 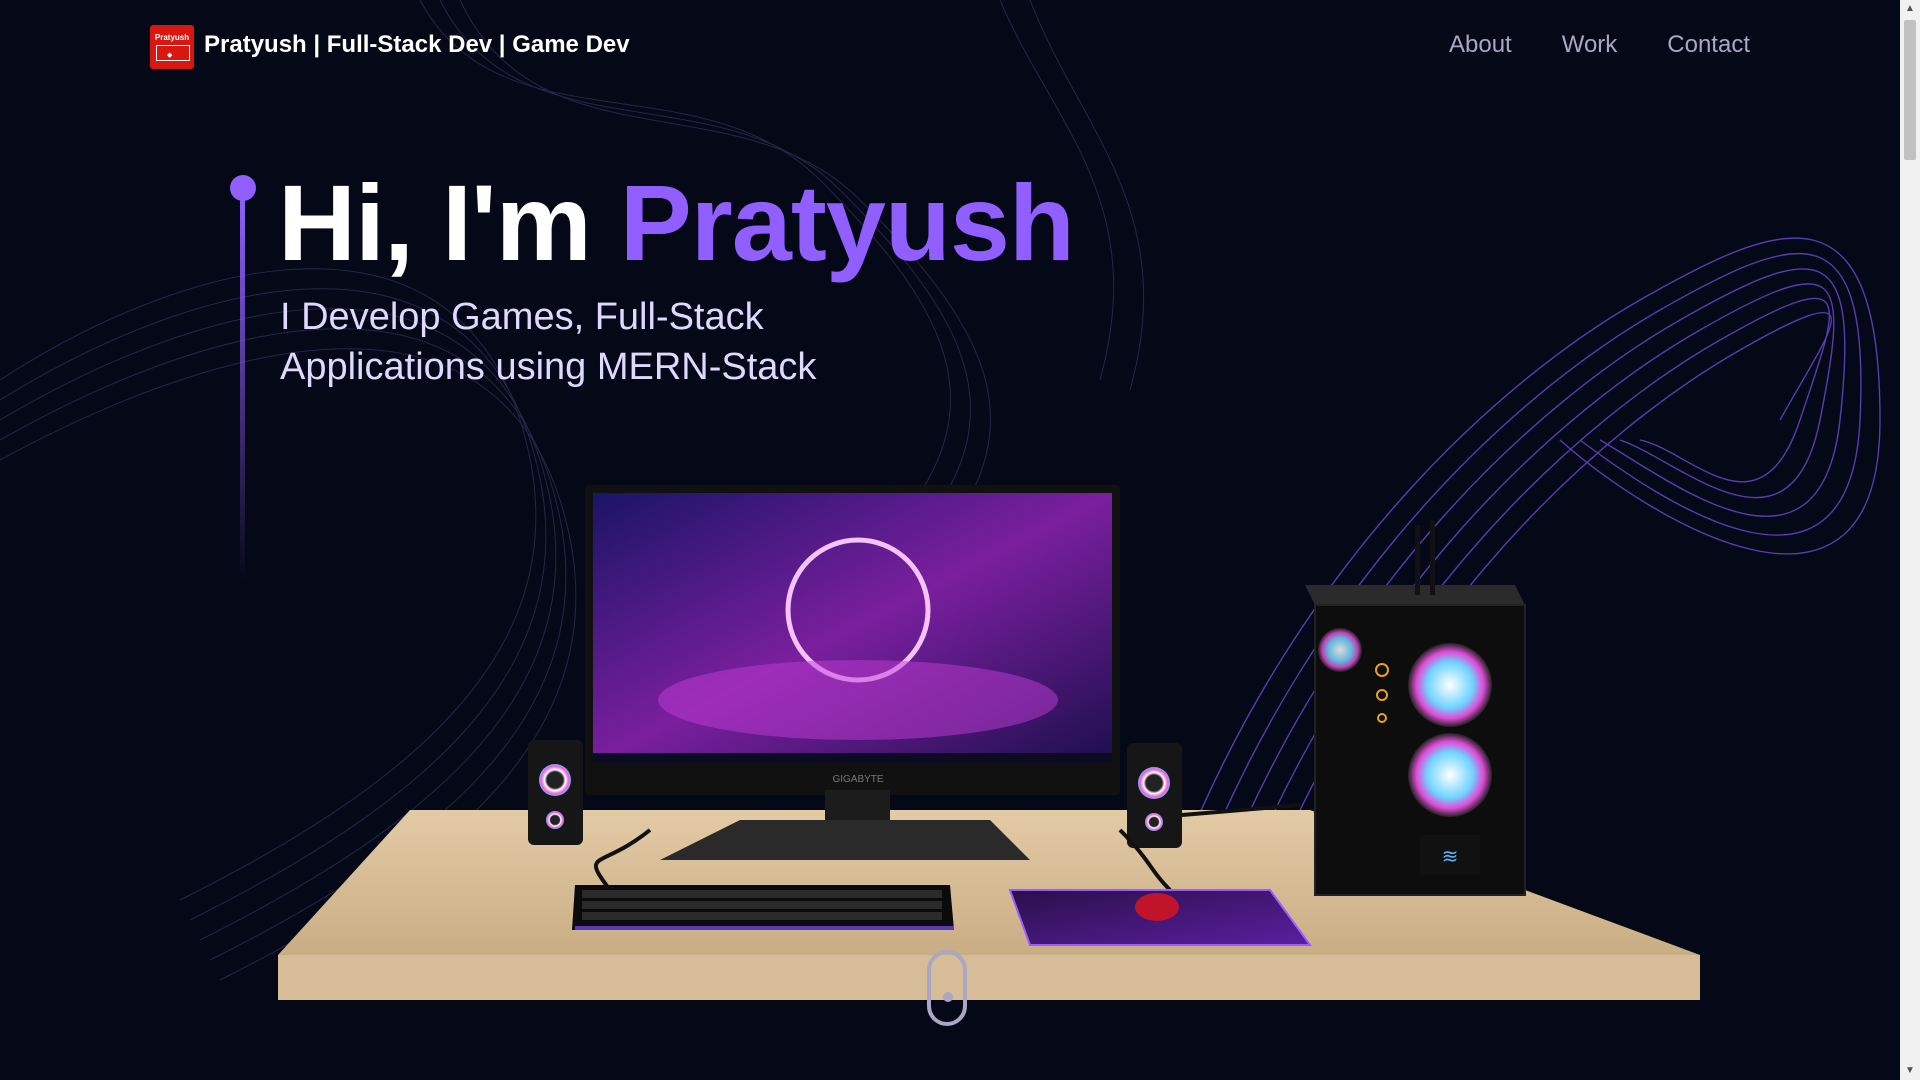 I want to click on nav-links: About Work Contact, so click(x=1599, y=45).